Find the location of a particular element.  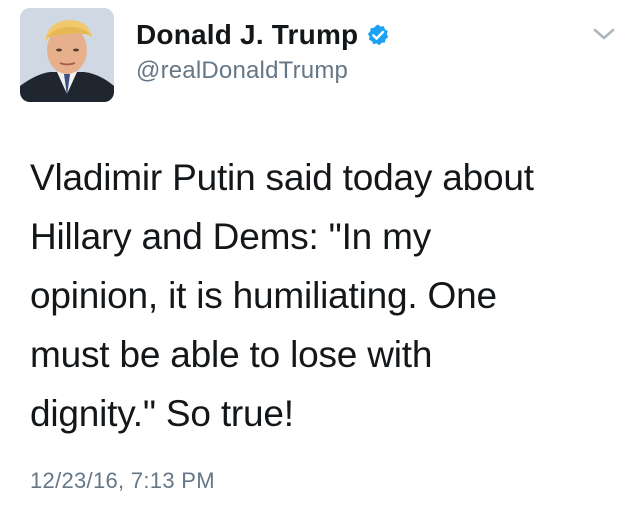

username: @realDonaldTrump is located at coordinates (242, 71).